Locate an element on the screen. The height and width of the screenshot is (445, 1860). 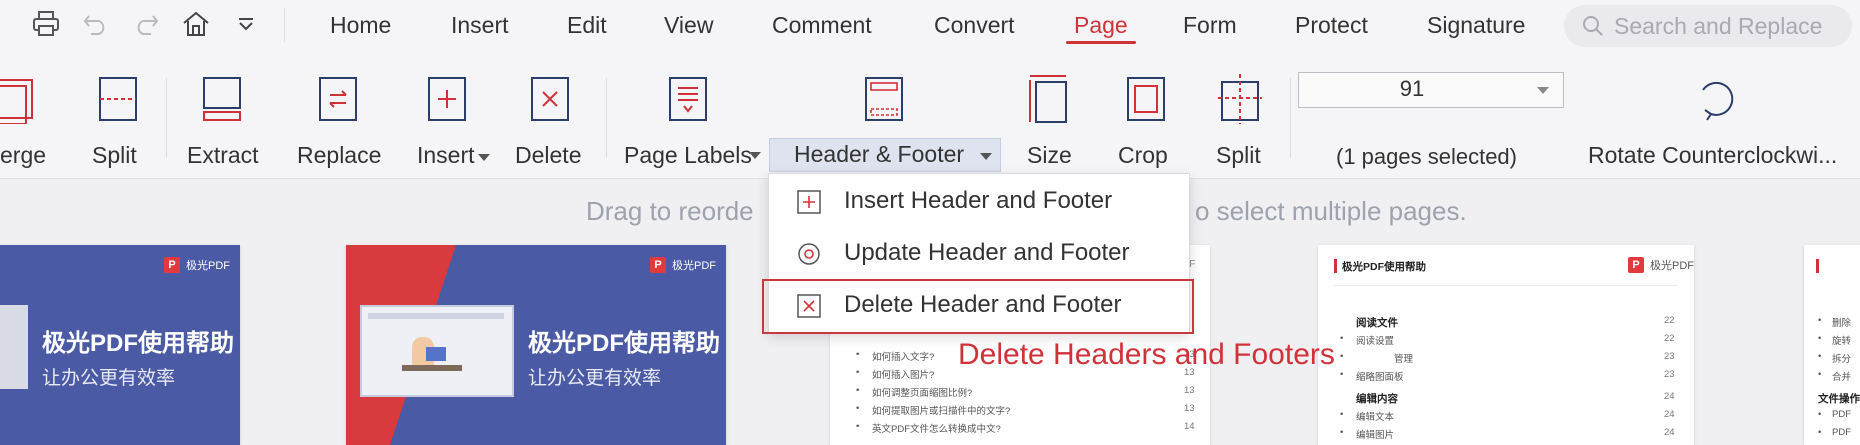
page-number-value: 91 is located at coordinates (1412, 88).